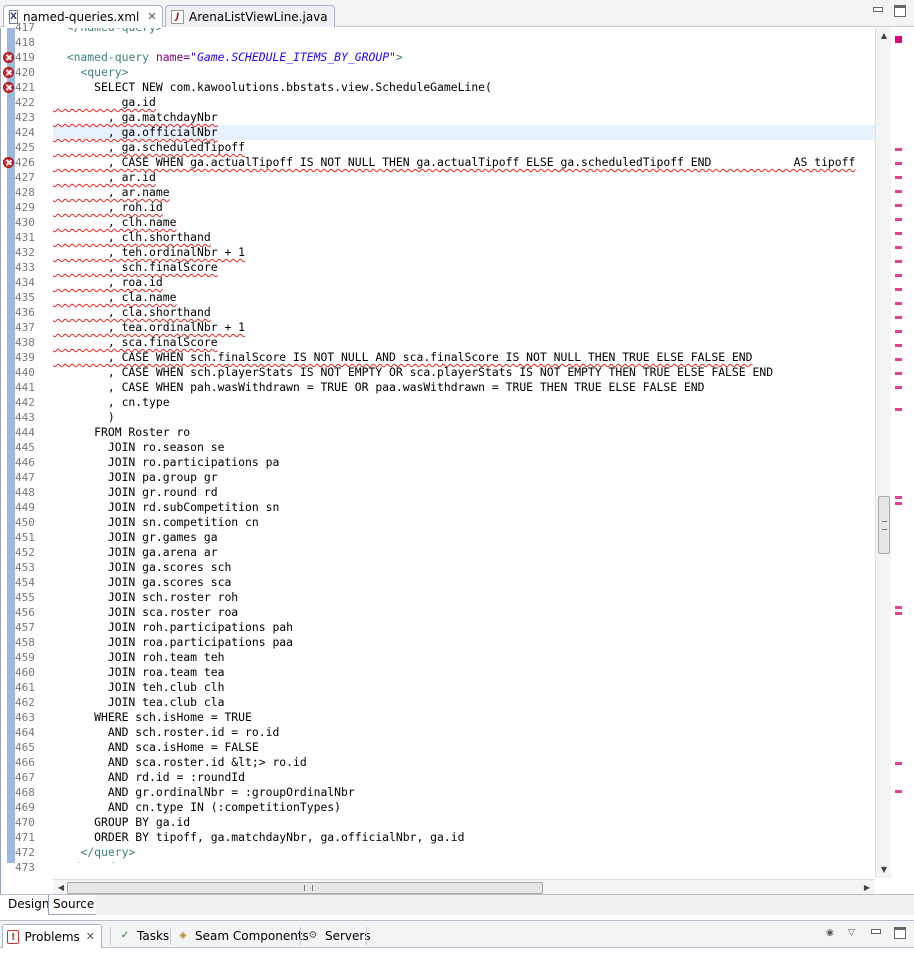  Describe the element at coordinates (135, 267) in the screenshot. I see `code-text: , sch.finalScore` at that location.